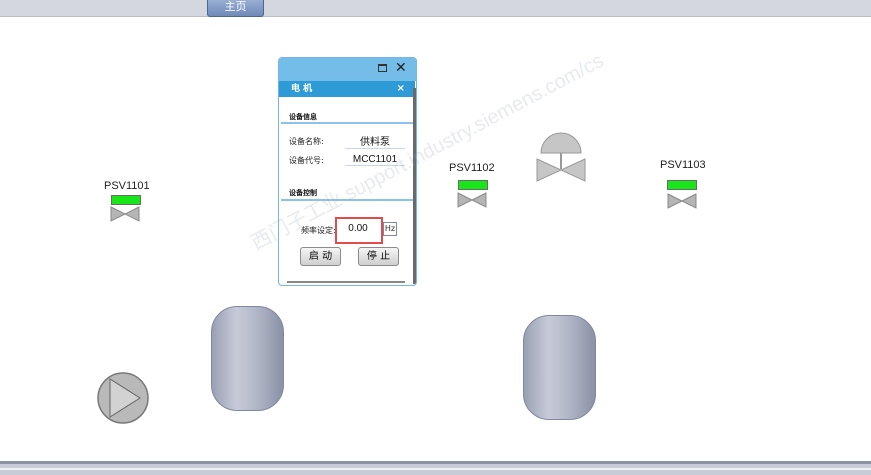 Image resolution: width=871 pixels, height=475 pixels. I want to click on frequency-input: 0.00, so click(358, 228).